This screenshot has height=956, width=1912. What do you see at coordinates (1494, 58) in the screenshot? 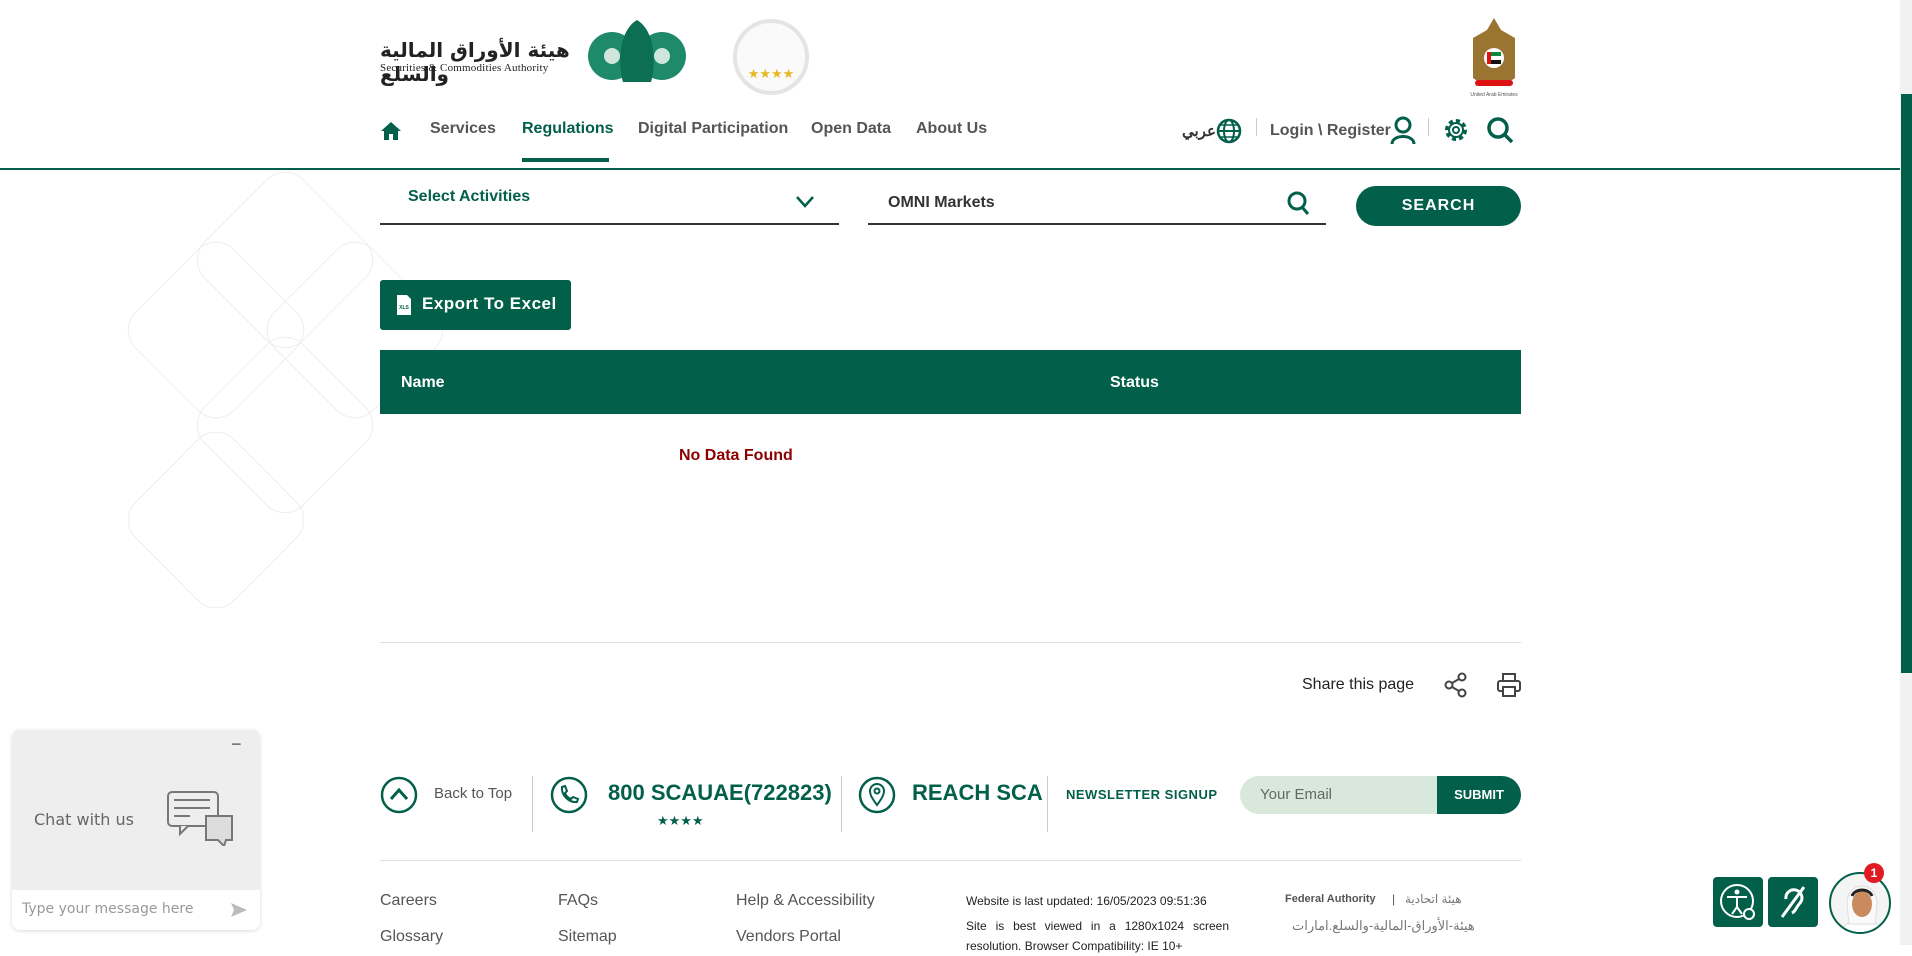
I see `uae-emblem: United Arab Emirates` at bounding box center [1494, 58].